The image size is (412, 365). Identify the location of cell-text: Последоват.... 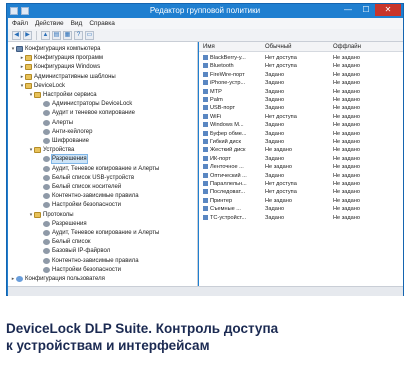
(228, 192).